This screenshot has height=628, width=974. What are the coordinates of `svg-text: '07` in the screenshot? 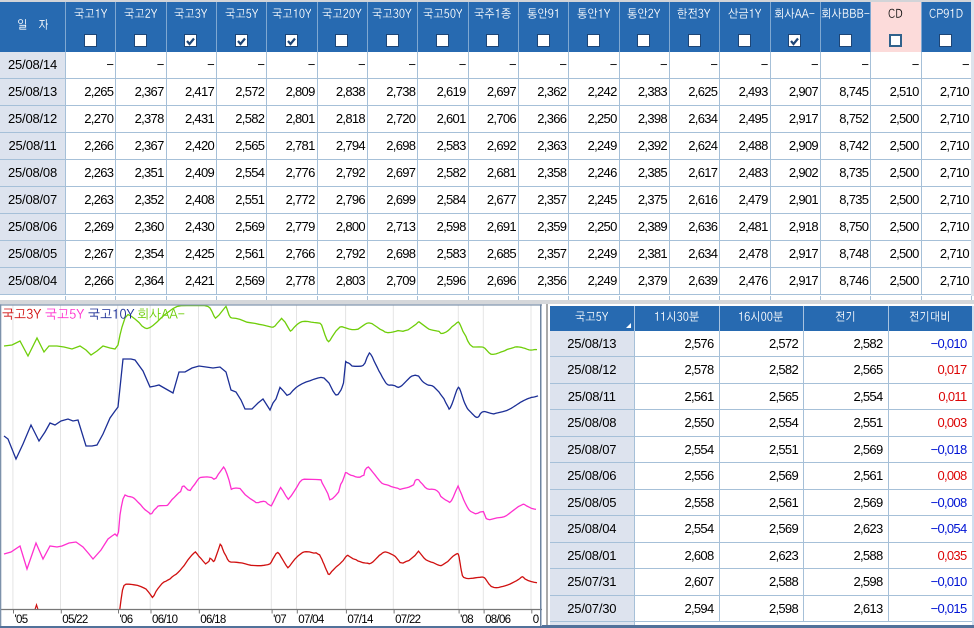 It's located at (279, 620).